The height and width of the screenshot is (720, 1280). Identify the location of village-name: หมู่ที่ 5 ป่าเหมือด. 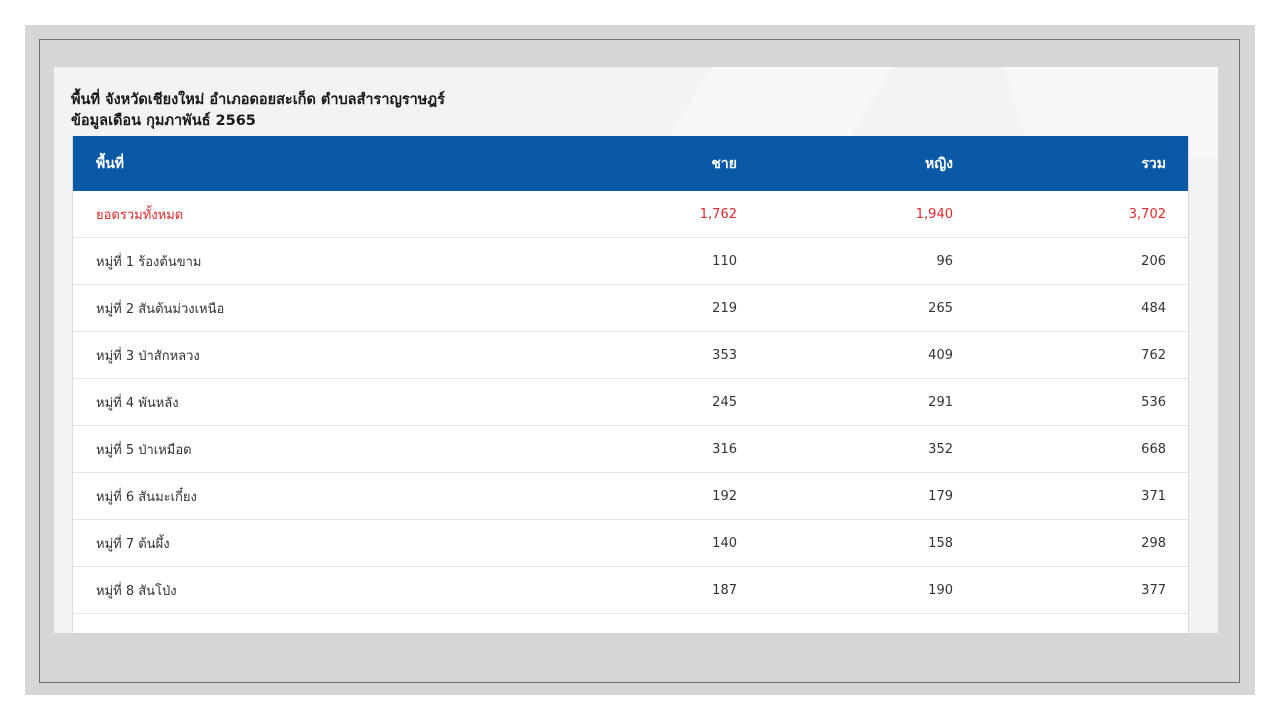
(144, 450).